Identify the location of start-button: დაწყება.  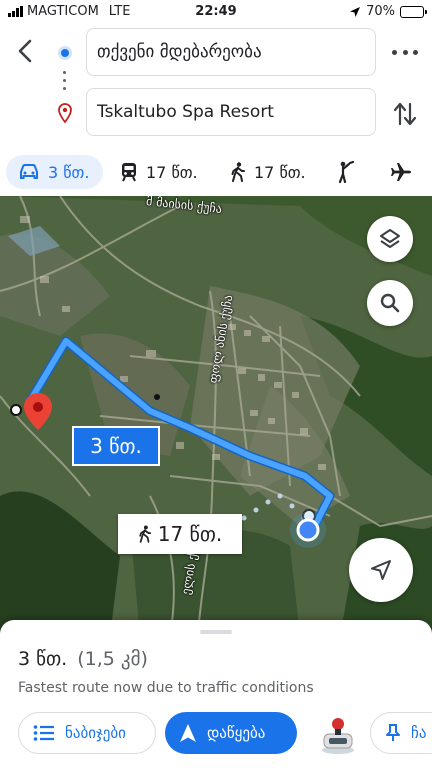
(231, 733).